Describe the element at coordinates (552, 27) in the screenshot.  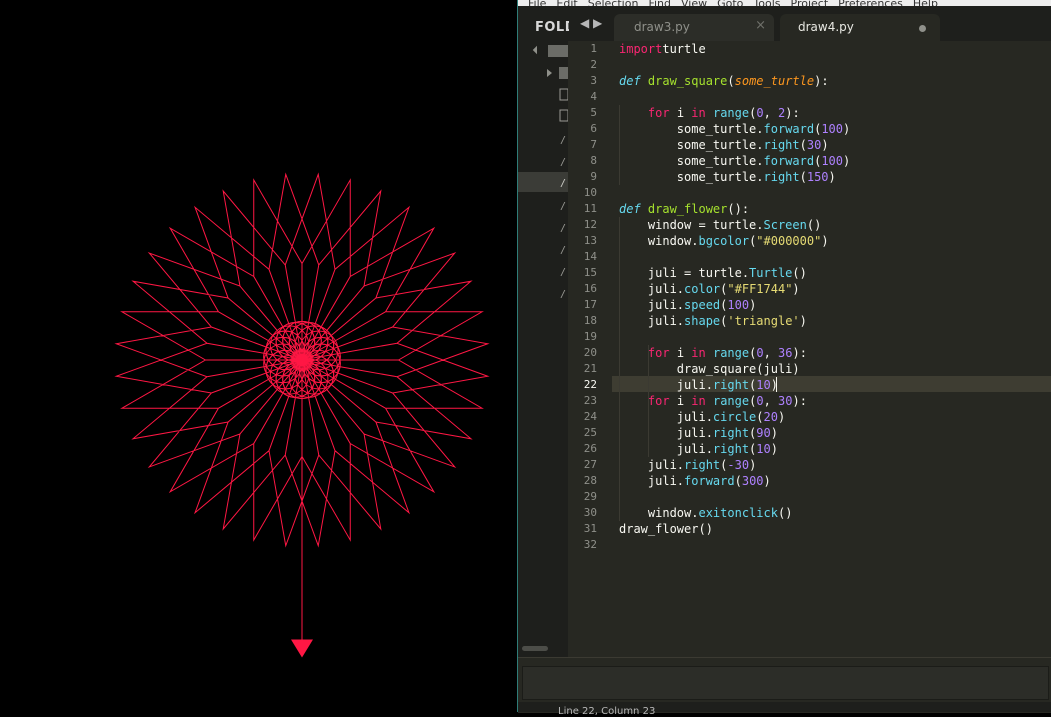
I see `sidebar-header: FOLDERS` at that location.